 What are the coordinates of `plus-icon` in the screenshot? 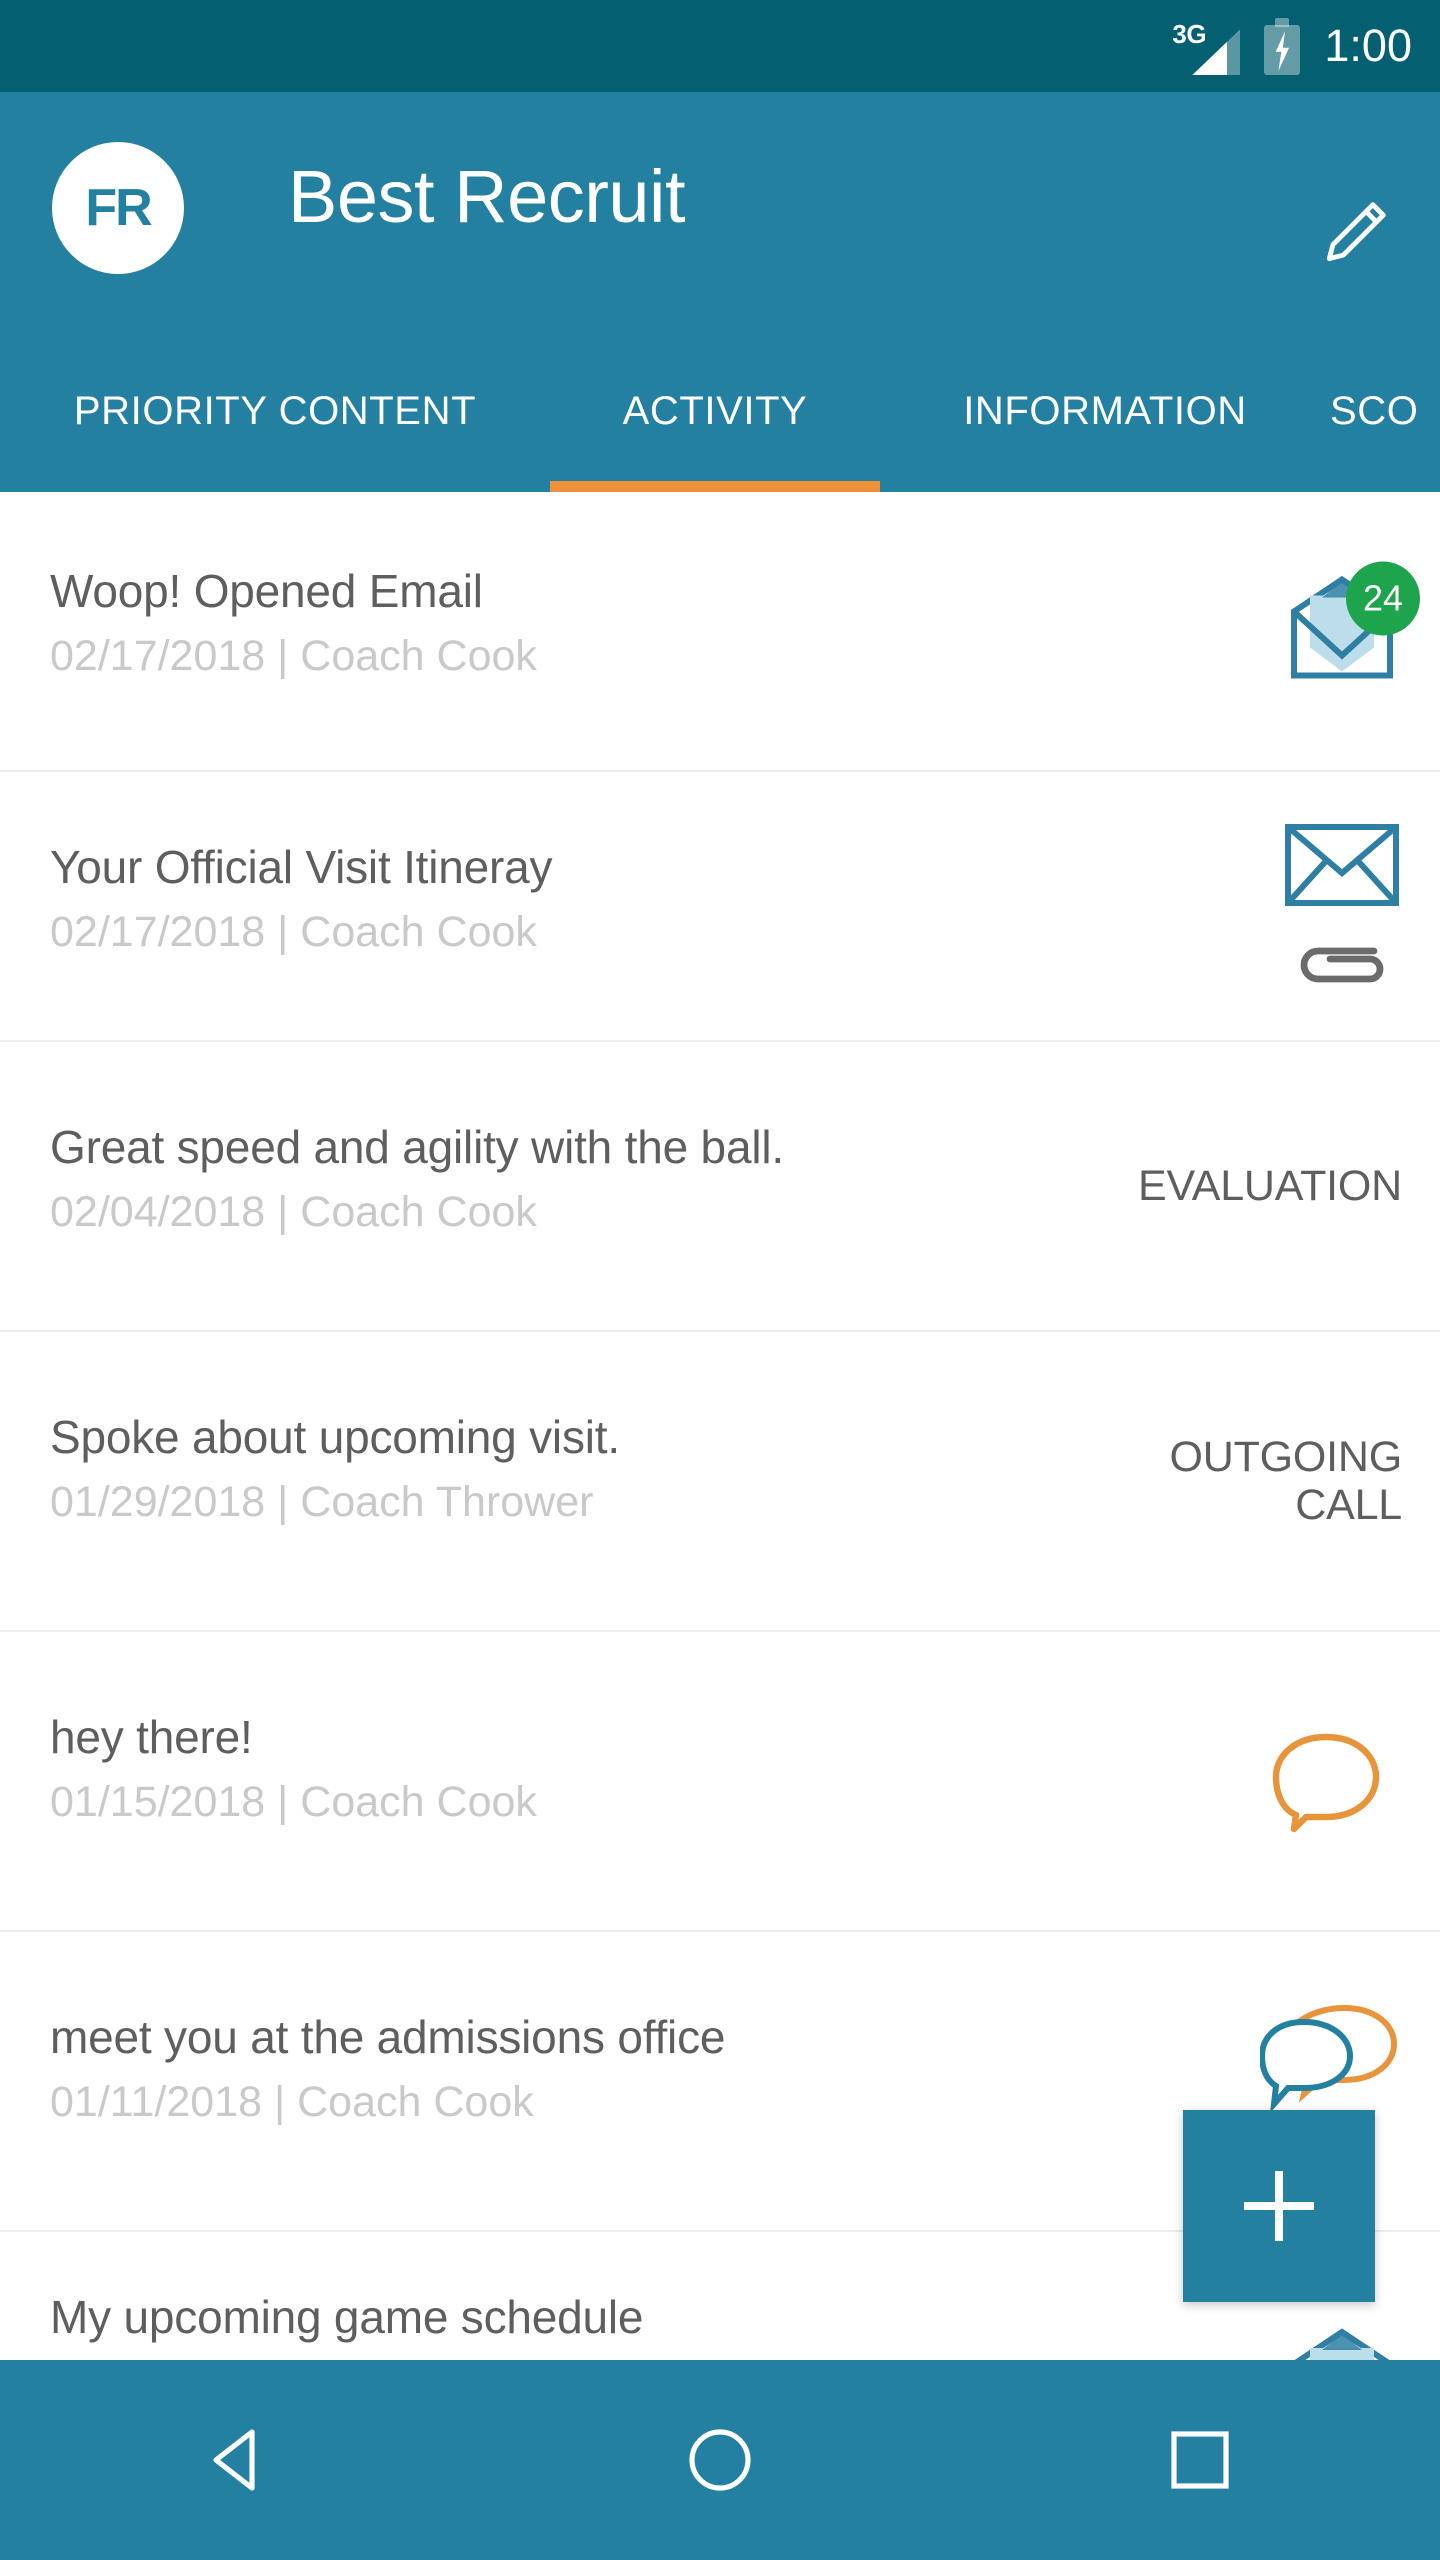 It's located at (1279, 2206).